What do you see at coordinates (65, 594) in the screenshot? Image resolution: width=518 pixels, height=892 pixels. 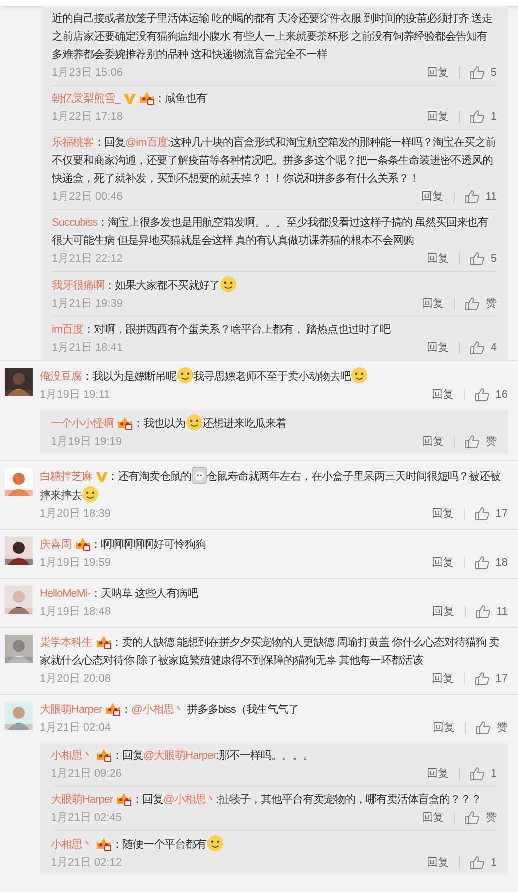 I see `user-name: HelloMeMi-` at bounding box center [65, 594].